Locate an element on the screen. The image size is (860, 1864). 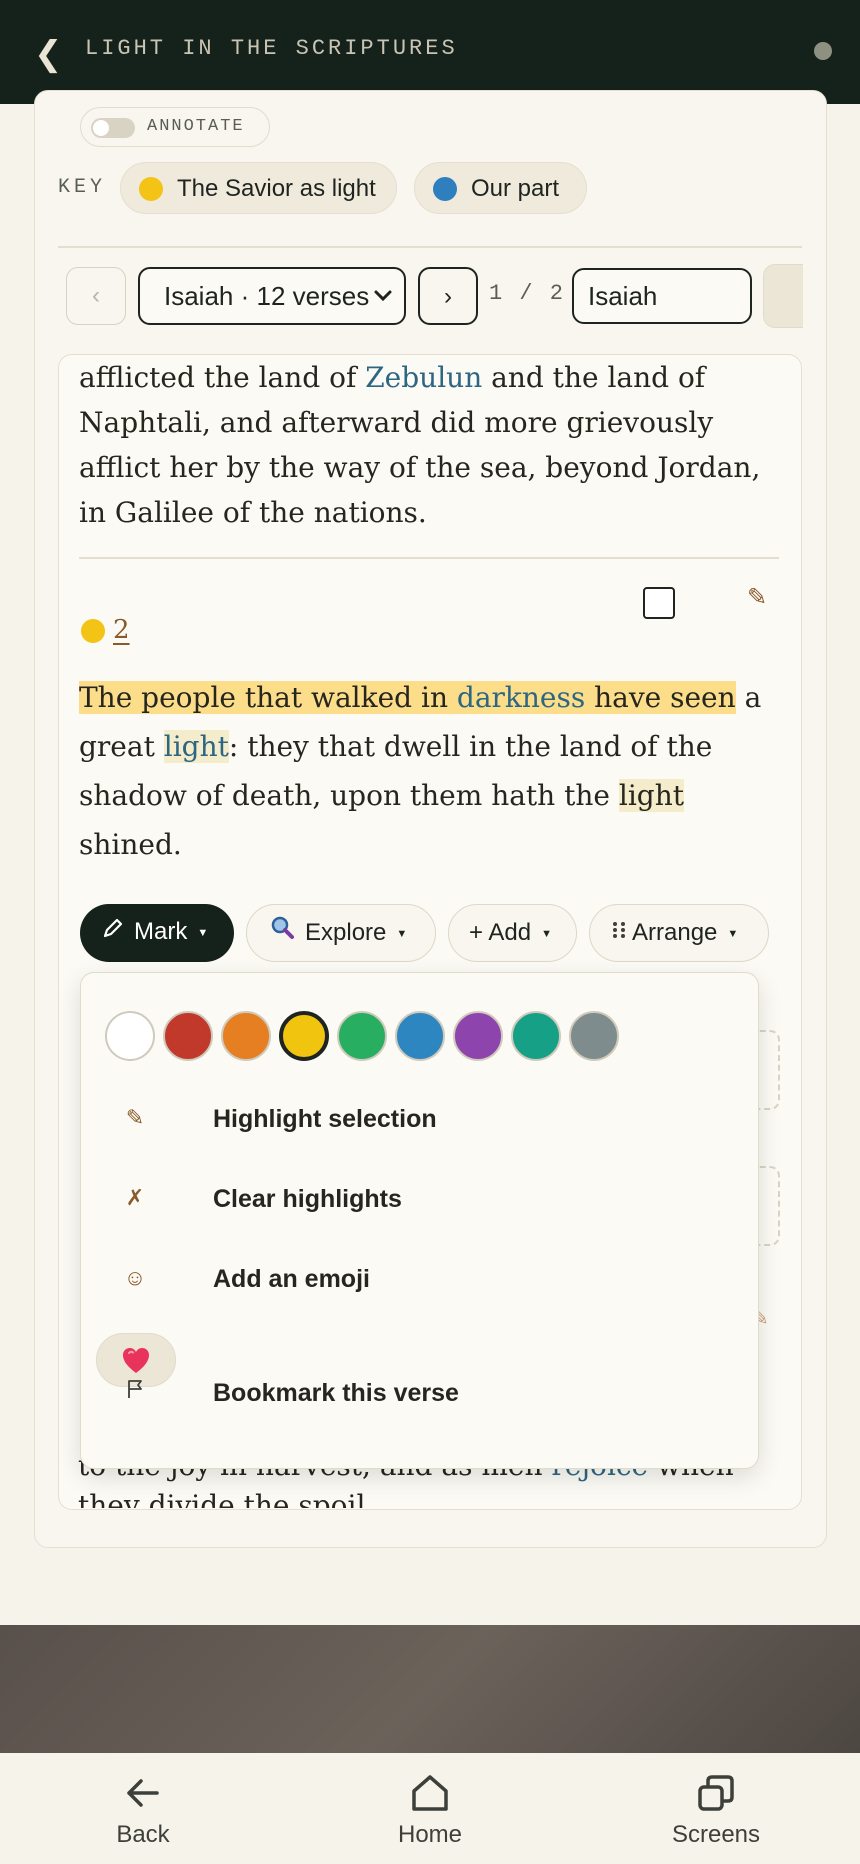
menu-item-label: Bookmark this verse is located at coordinates (336, 1393).